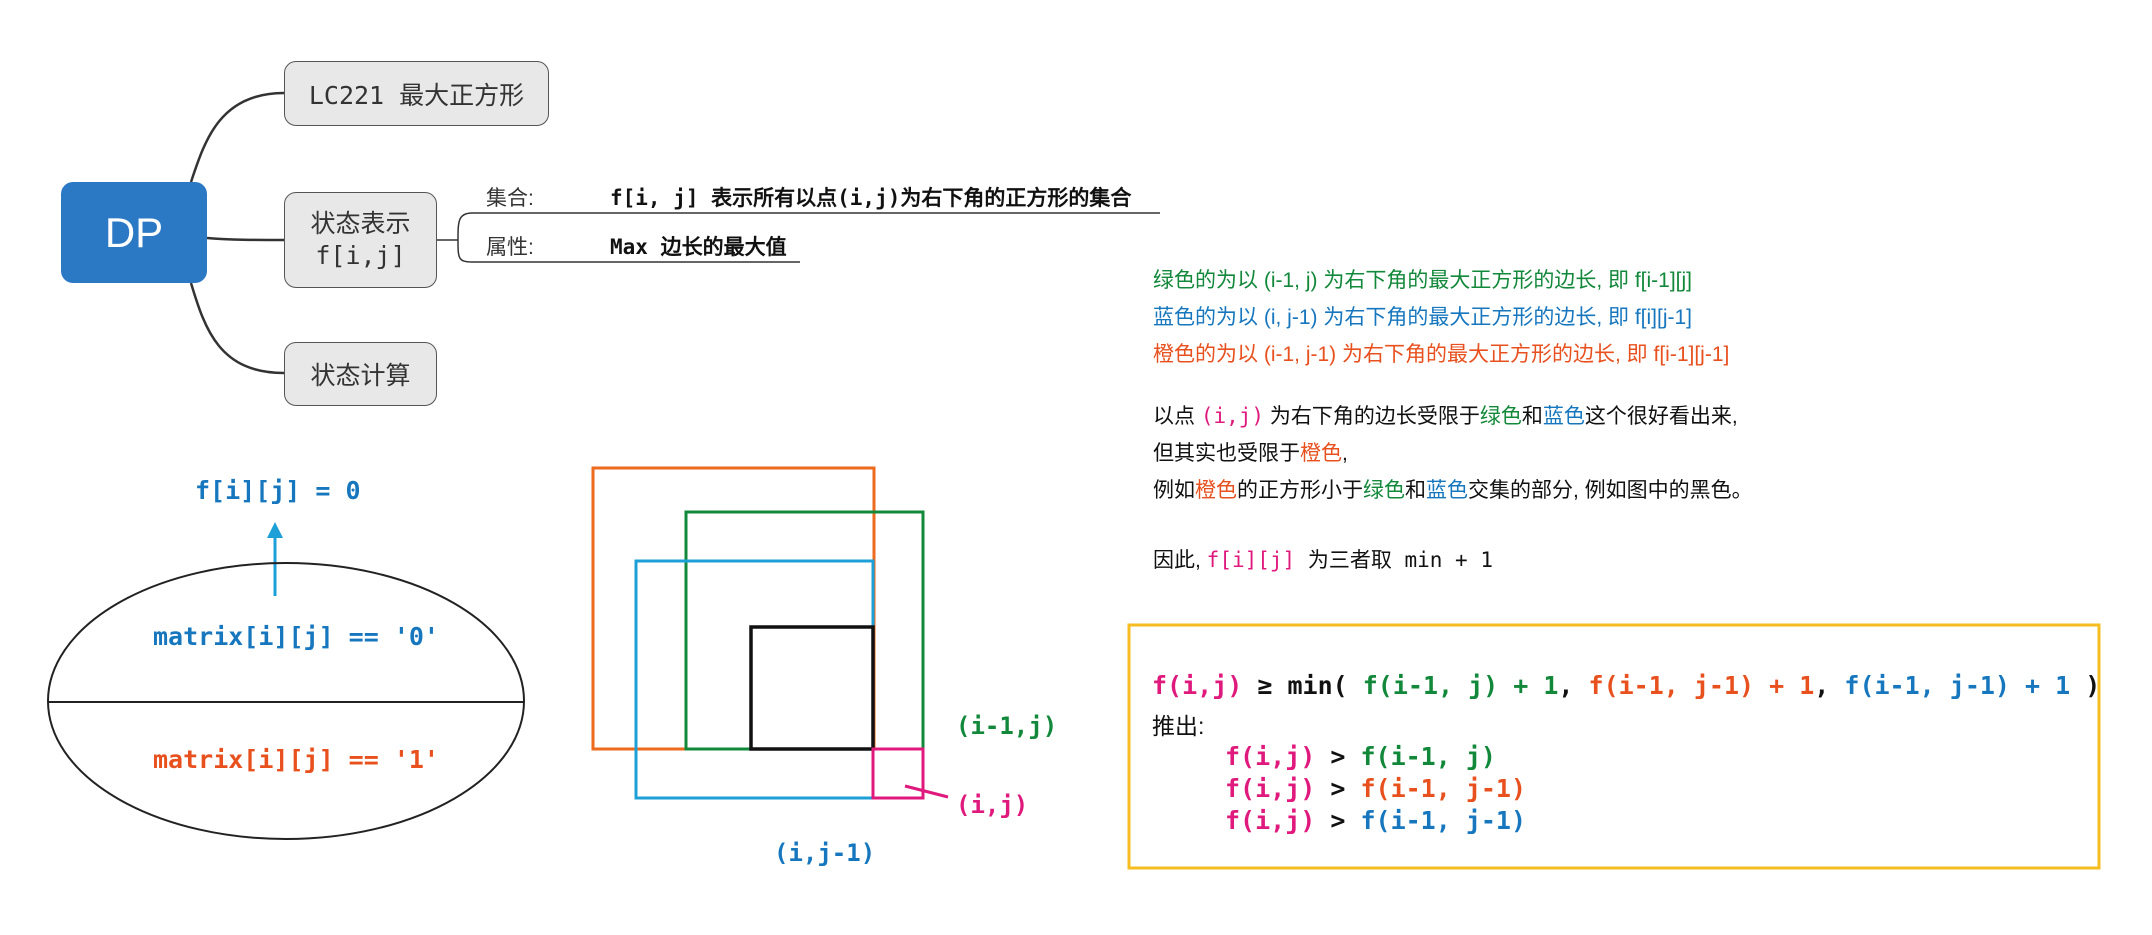  Describe the element at coordinates (360, 255) in the screenshot. I see `state-node-line2: f[i,j]` at that location.